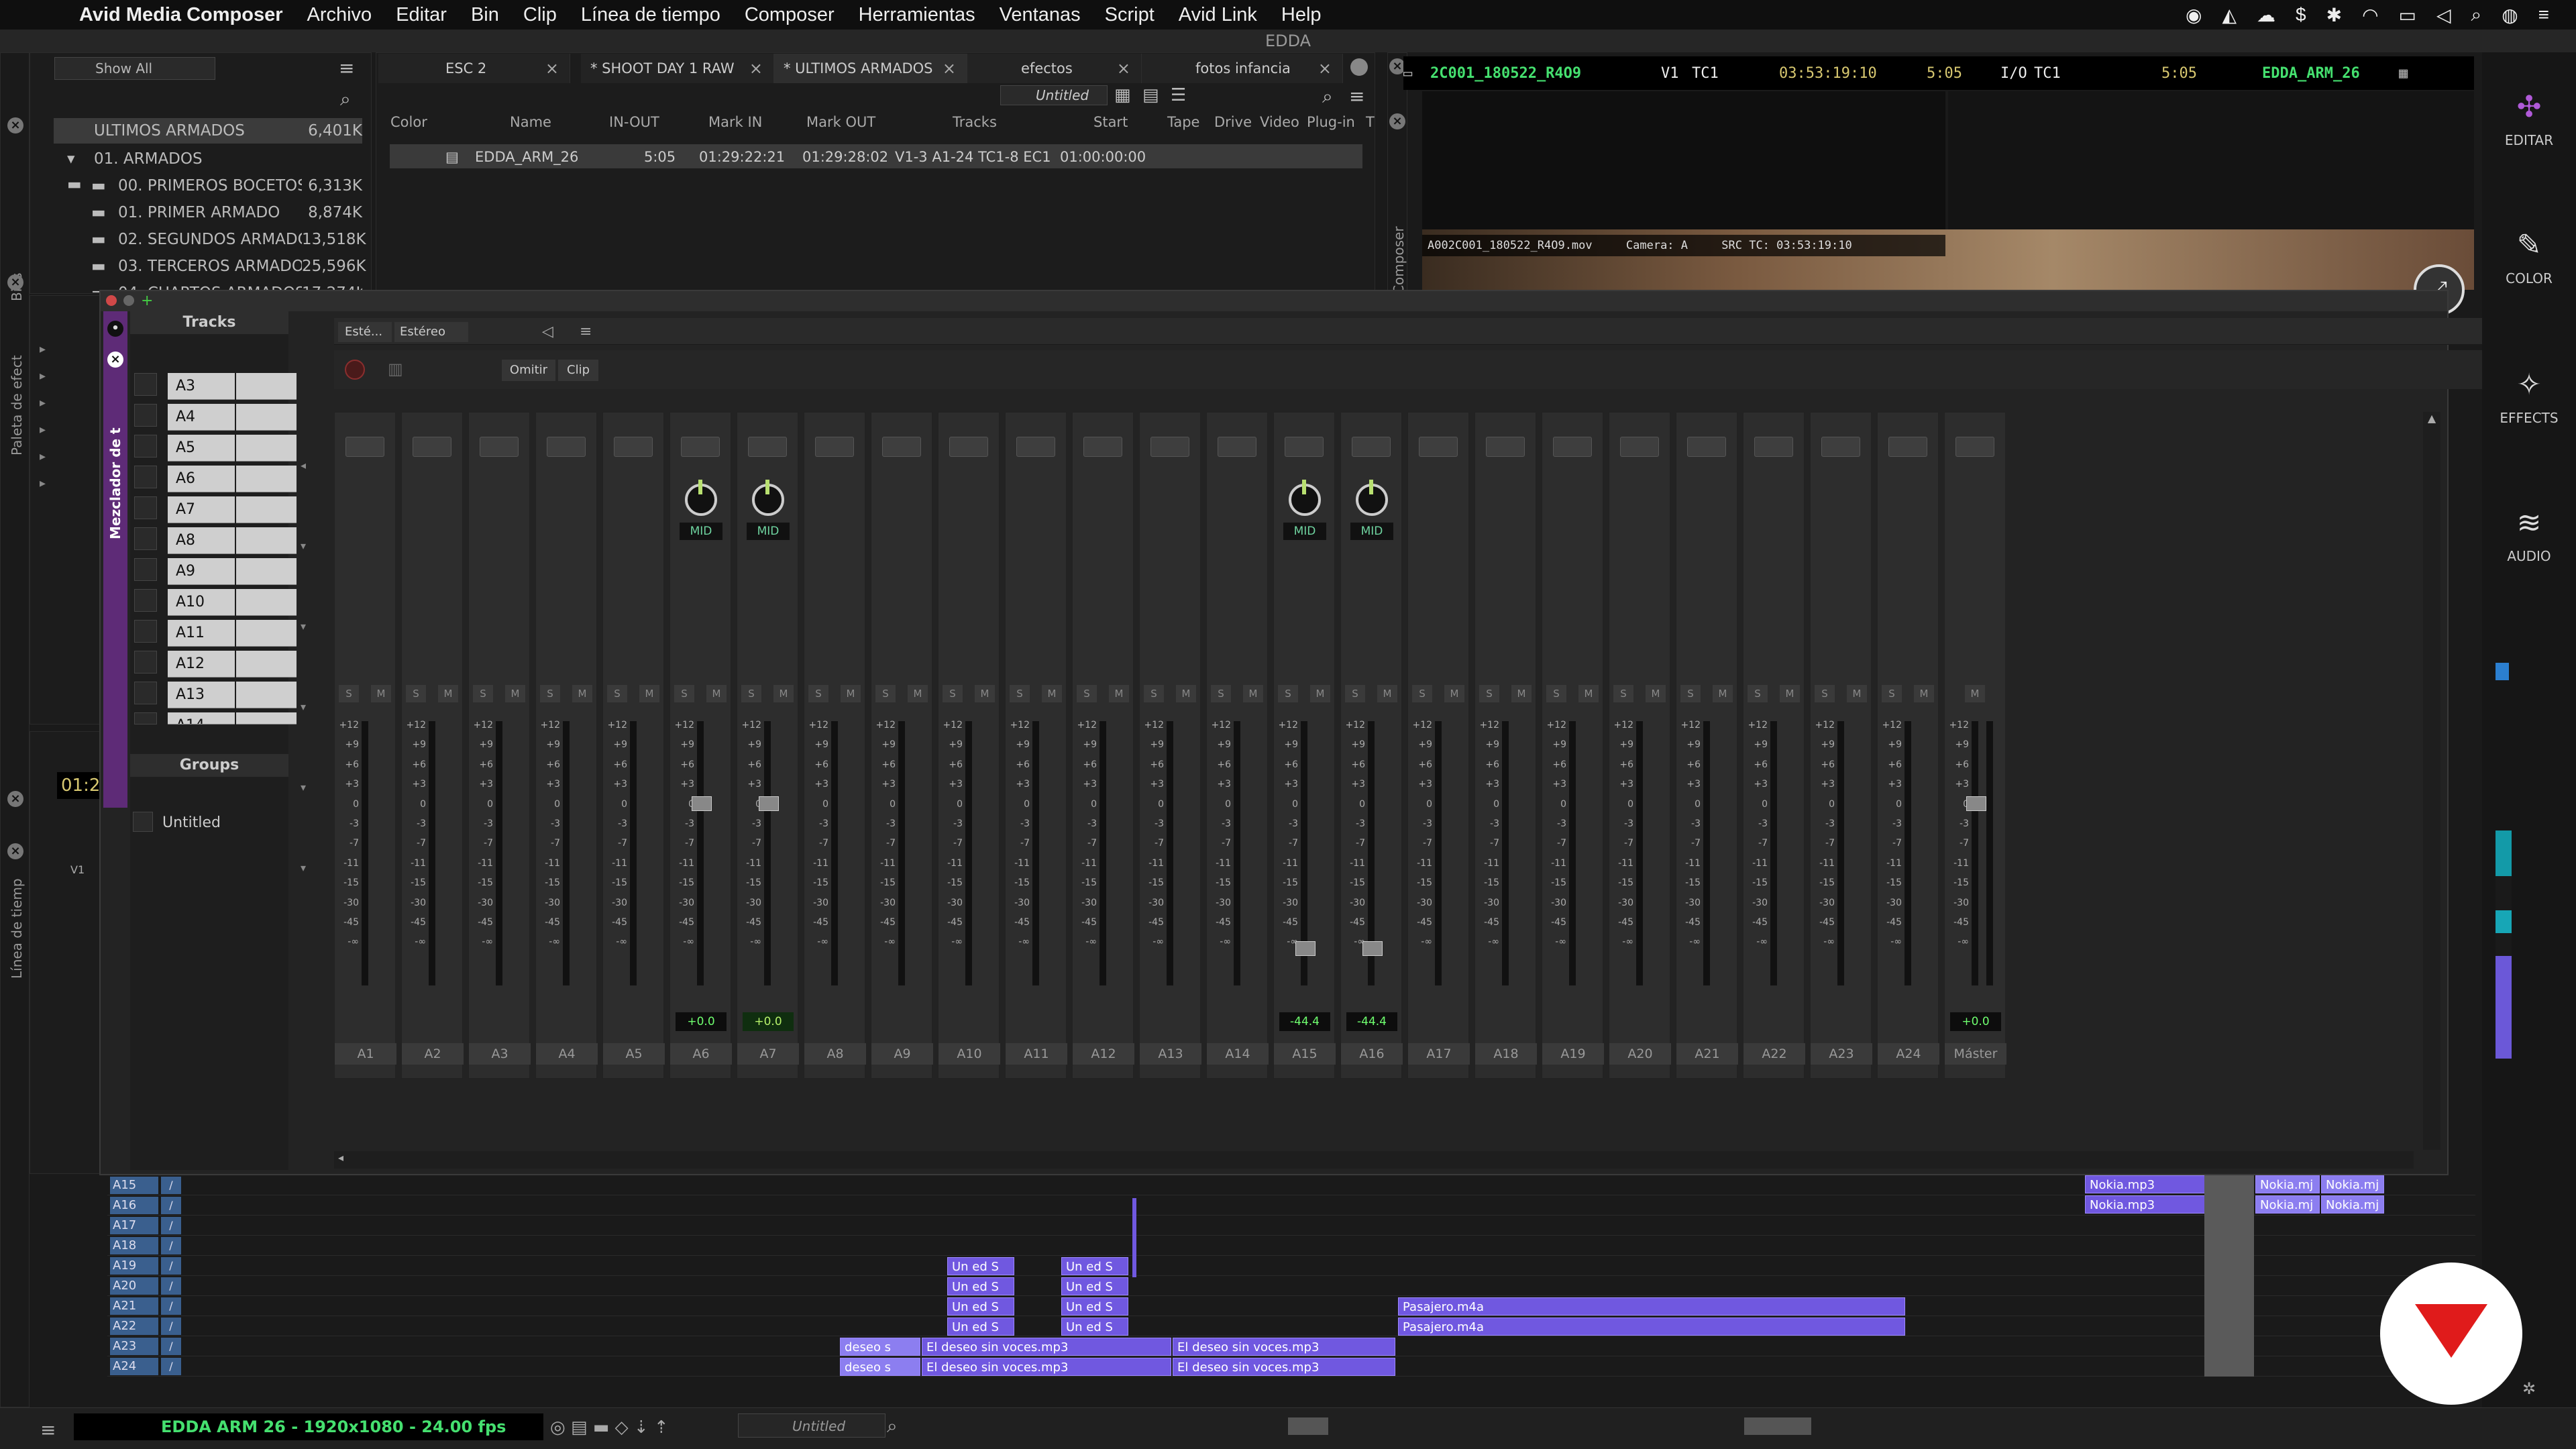 Image resolution: width=2576 pixels, height=1449 pixels. What do you see at coordinates (2529, 535) in the screenshot?
I see `workspace-audio: ≋ AUDIO` at bounding box center [2529, 535].